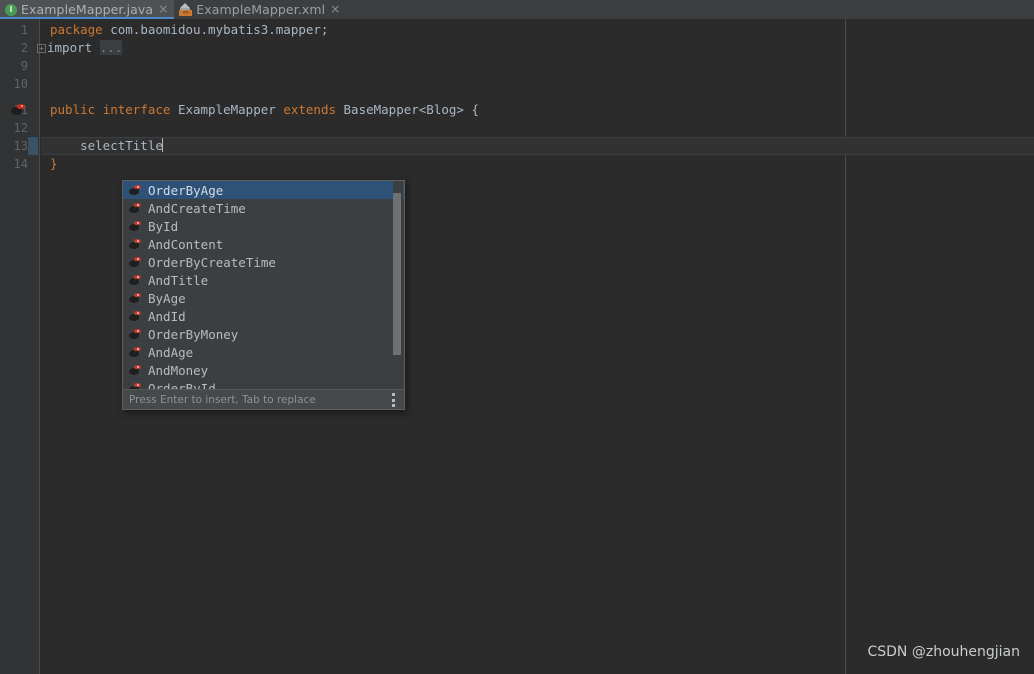  I want to click on completion-item-orderbycreatetime: OrderByCreateTime, so click(263, 262).